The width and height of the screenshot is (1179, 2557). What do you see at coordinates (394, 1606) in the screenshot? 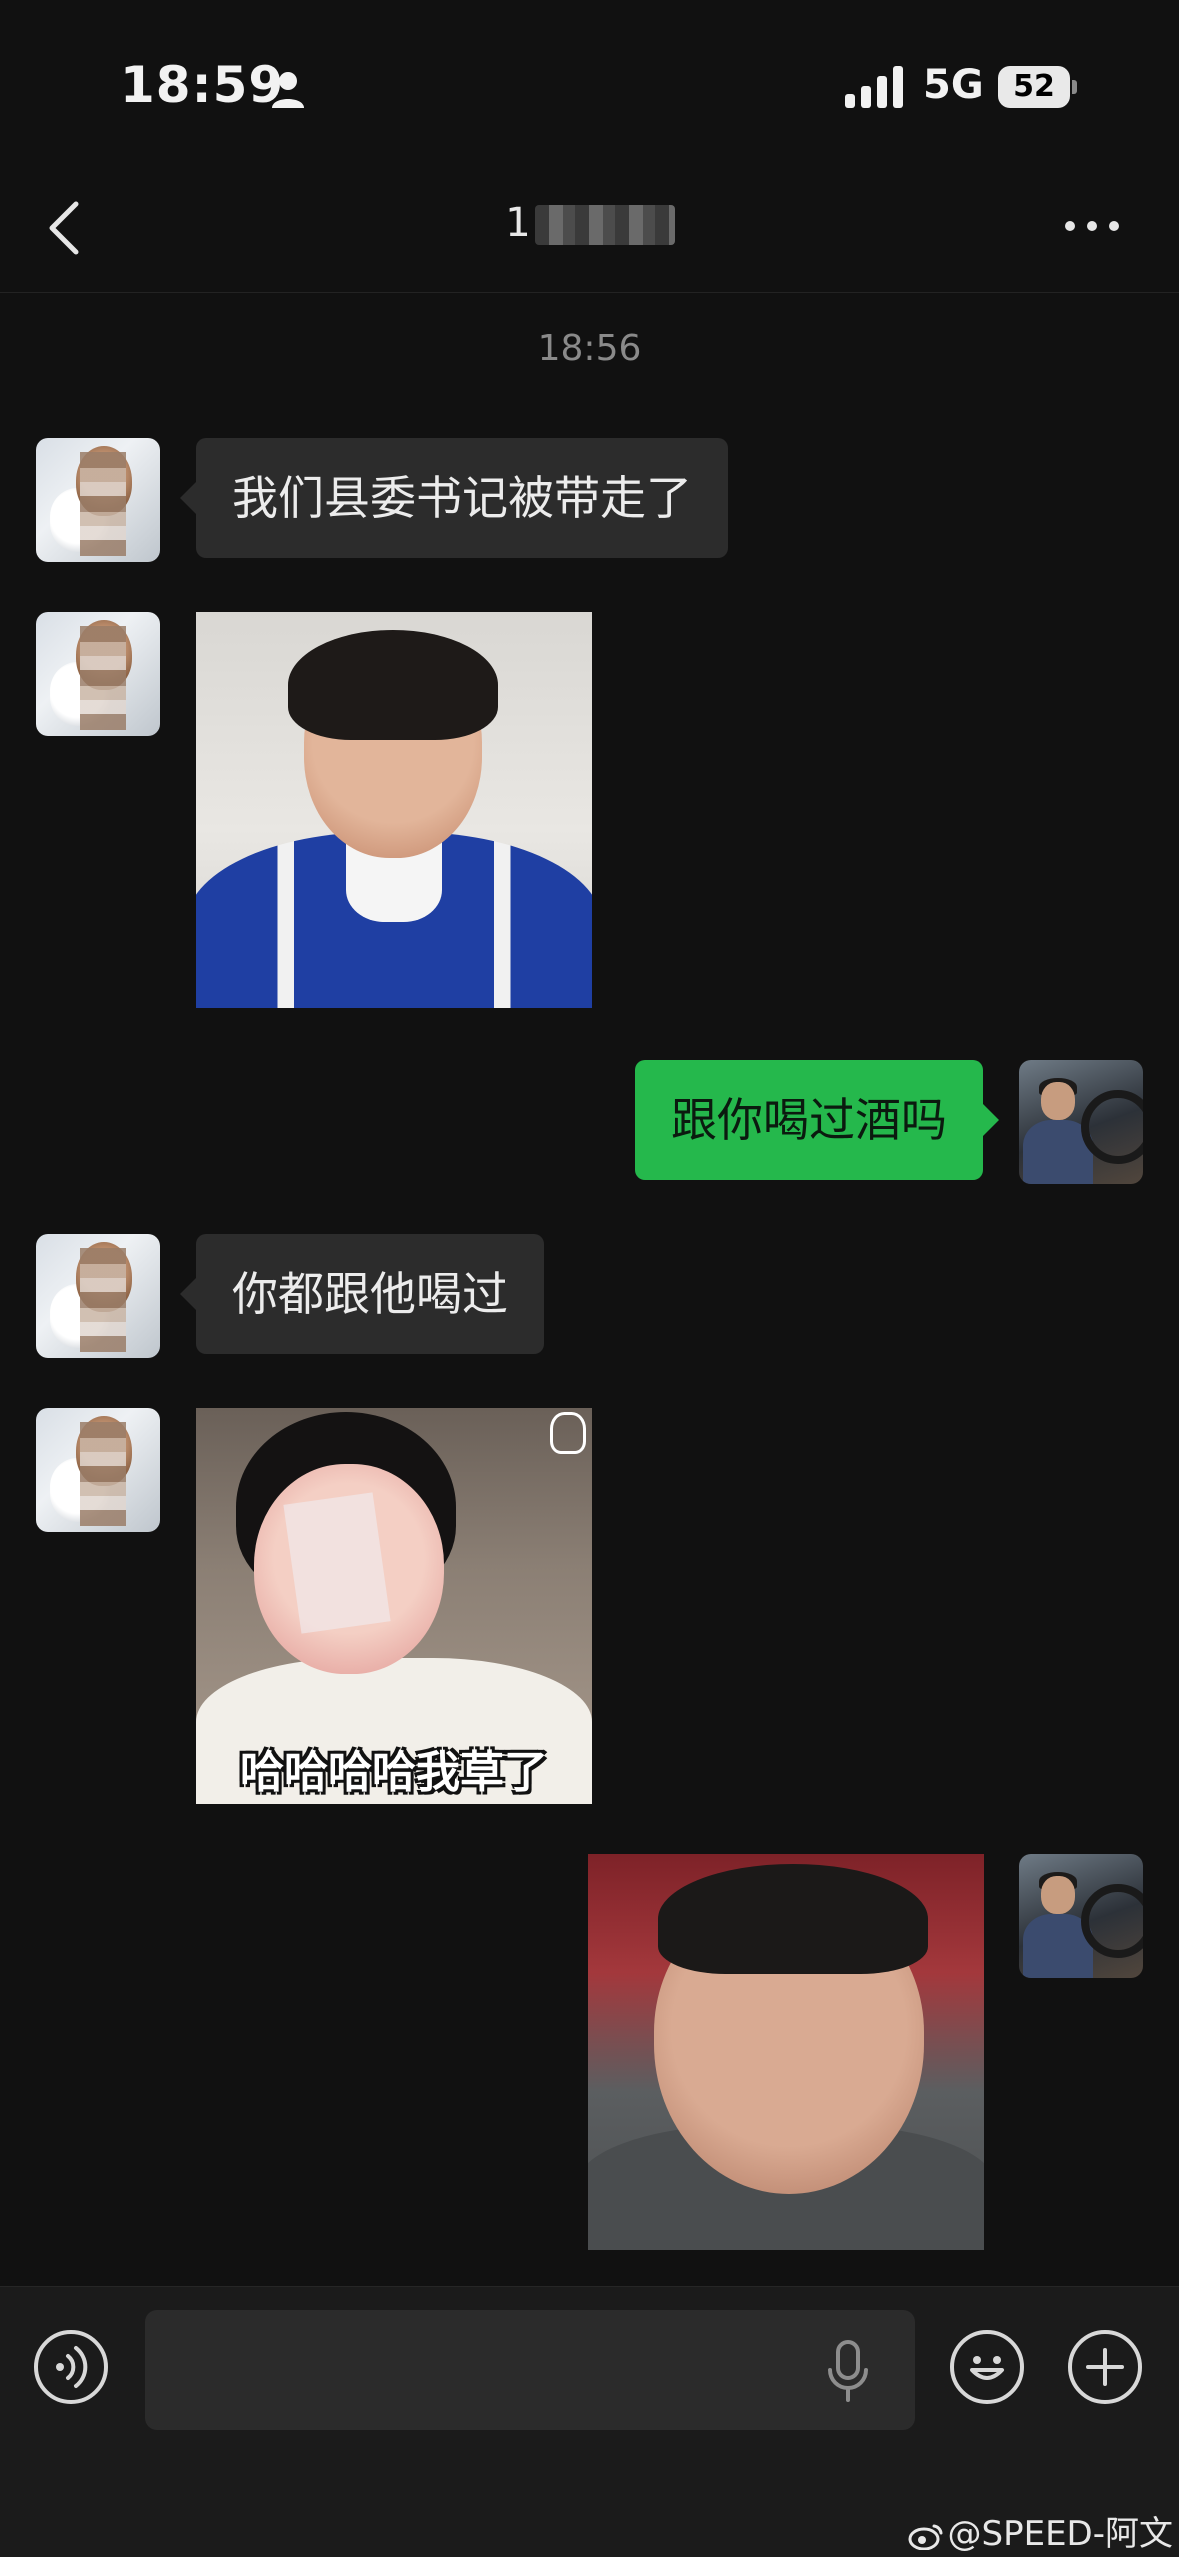
I see `laughing-child-sticker: 哈哈哈哈我草了` at bounding box center [394, 1606].